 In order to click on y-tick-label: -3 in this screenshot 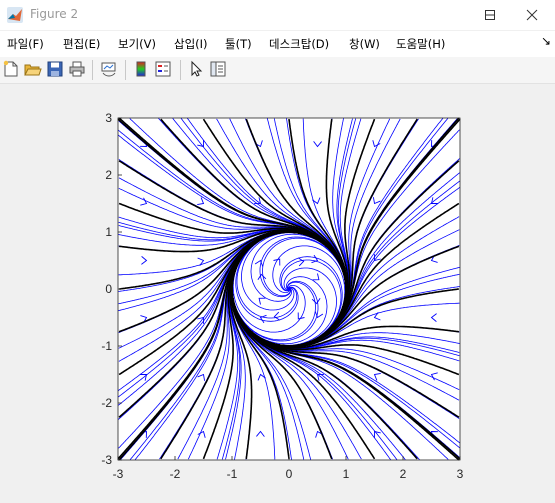, I will do `click(106, 460)`.